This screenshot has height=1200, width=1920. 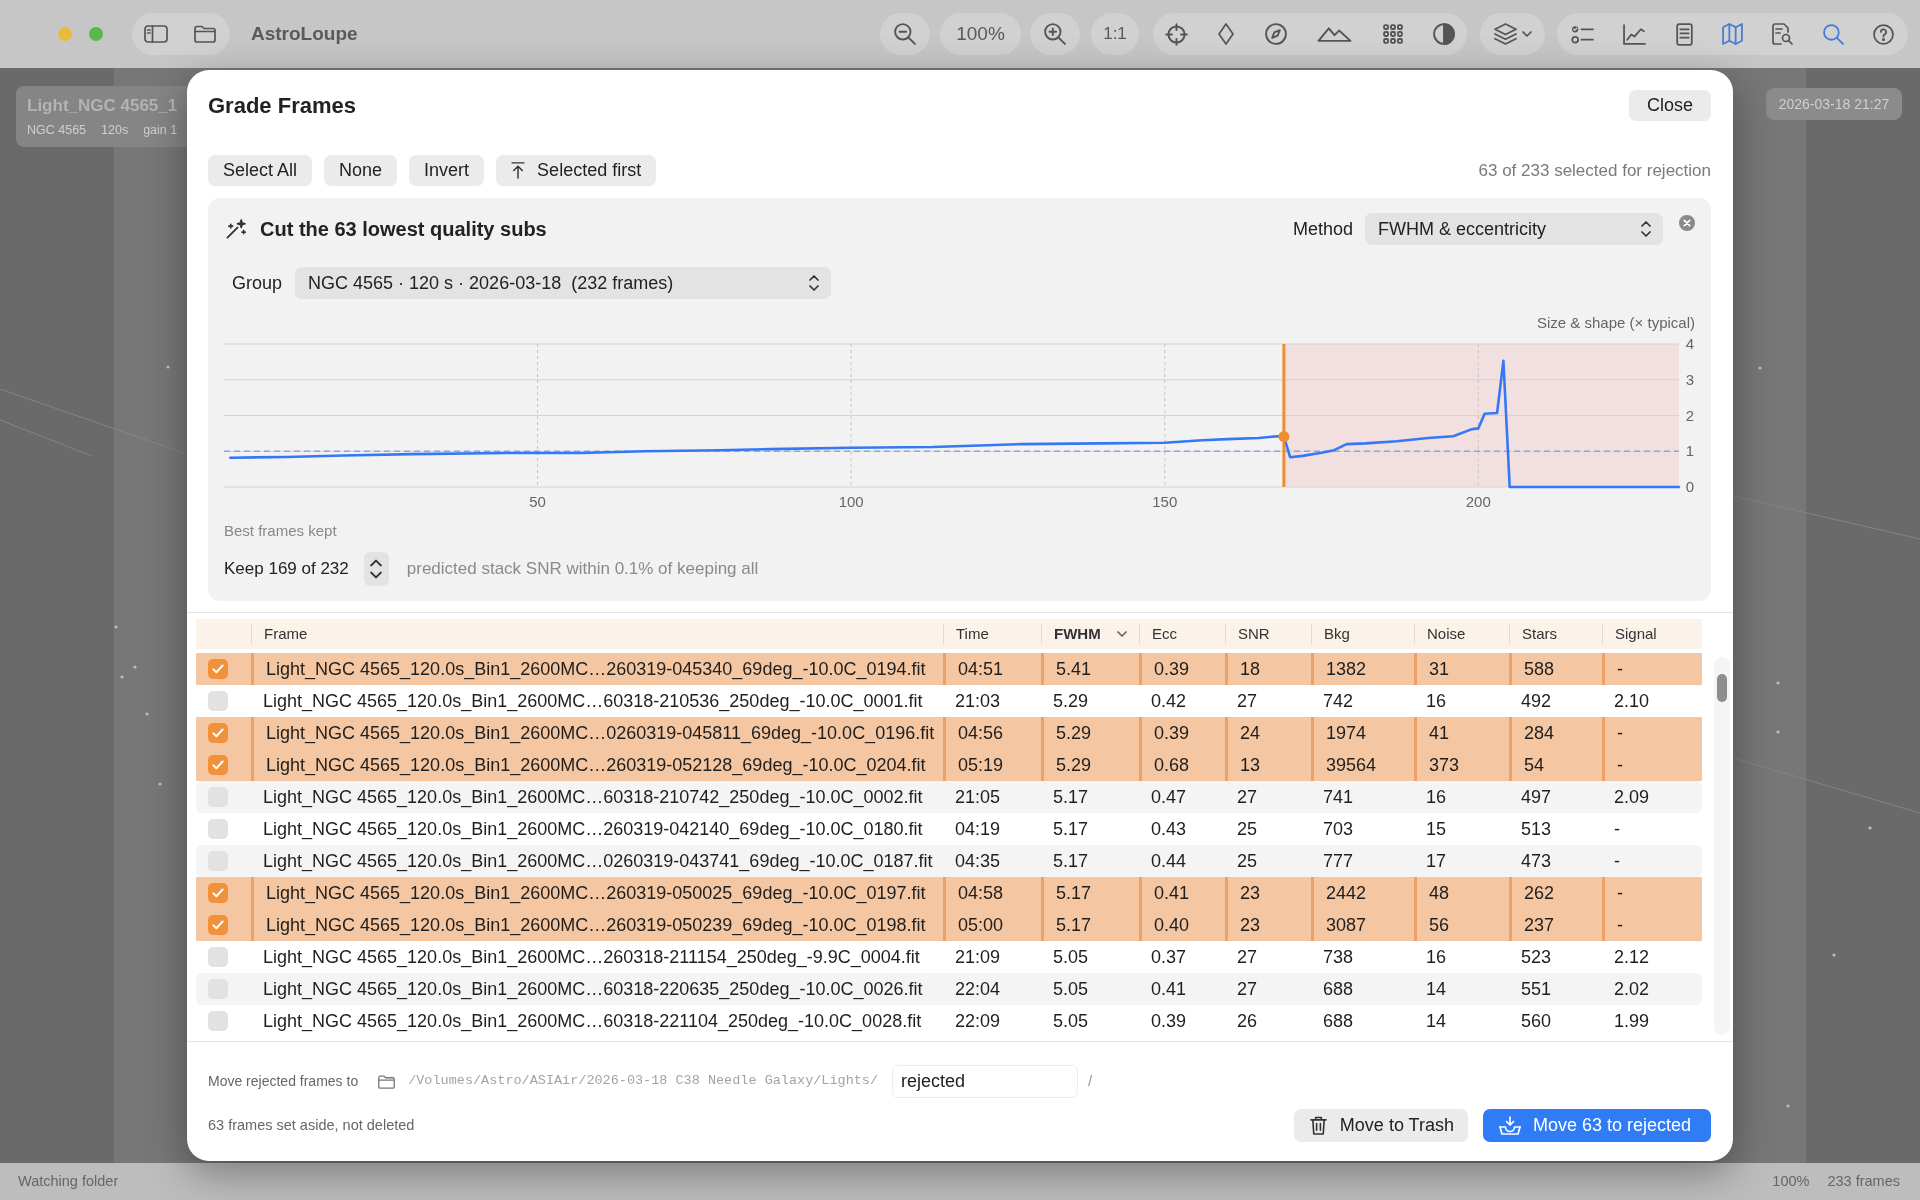 I want to click on column-header: Ecc, so click(x=1182, y=634).